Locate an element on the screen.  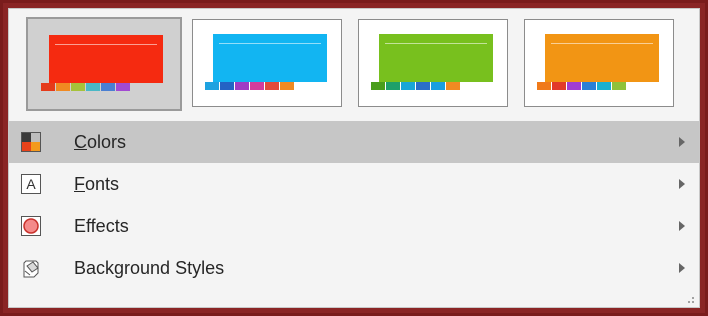
theme-variant-blue is located at coordinates (267, 63).